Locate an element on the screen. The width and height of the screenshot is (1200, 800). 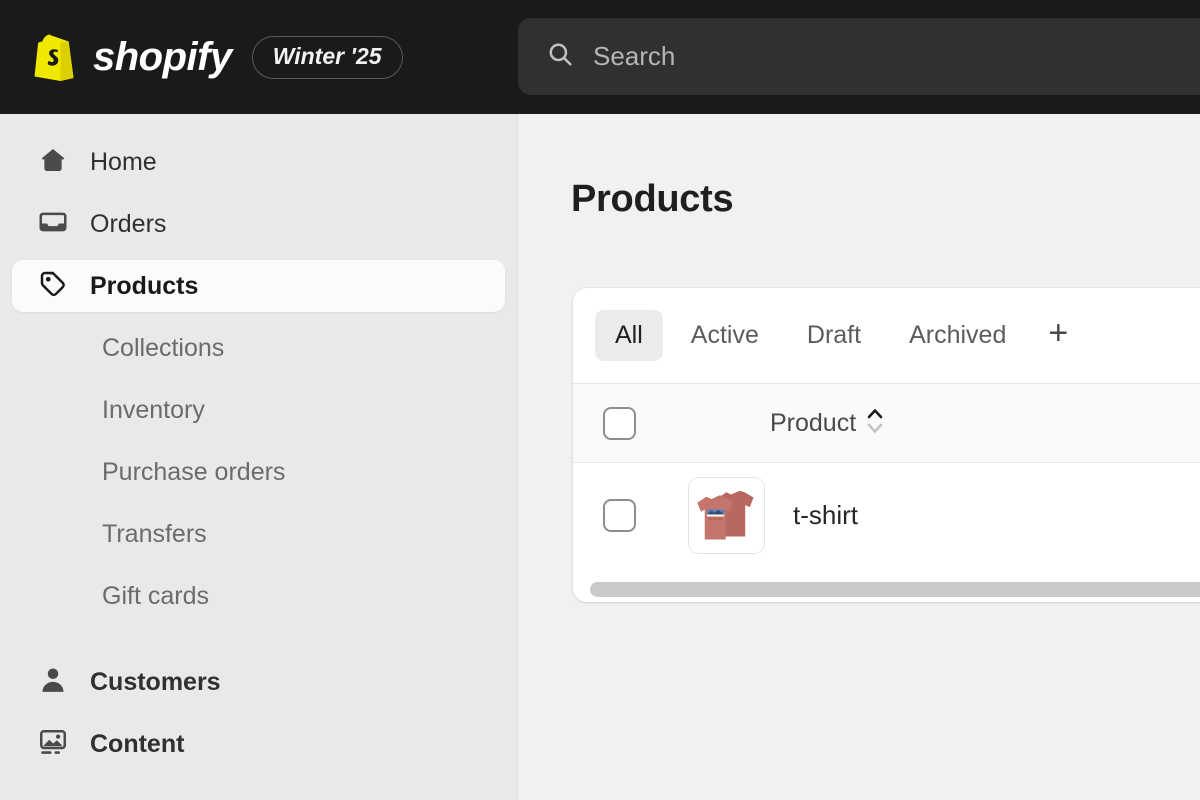
horizontal-scrollbar is located at coordinates (886, 589).